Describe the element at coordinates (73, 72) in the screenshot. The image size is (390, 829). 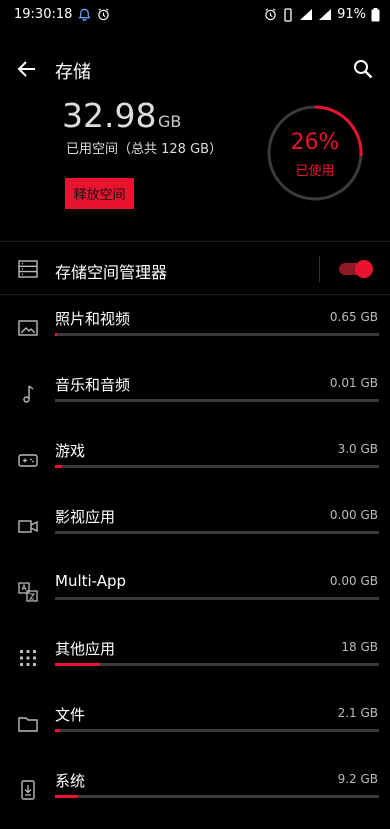
I see `page-title: 存储` at that location.